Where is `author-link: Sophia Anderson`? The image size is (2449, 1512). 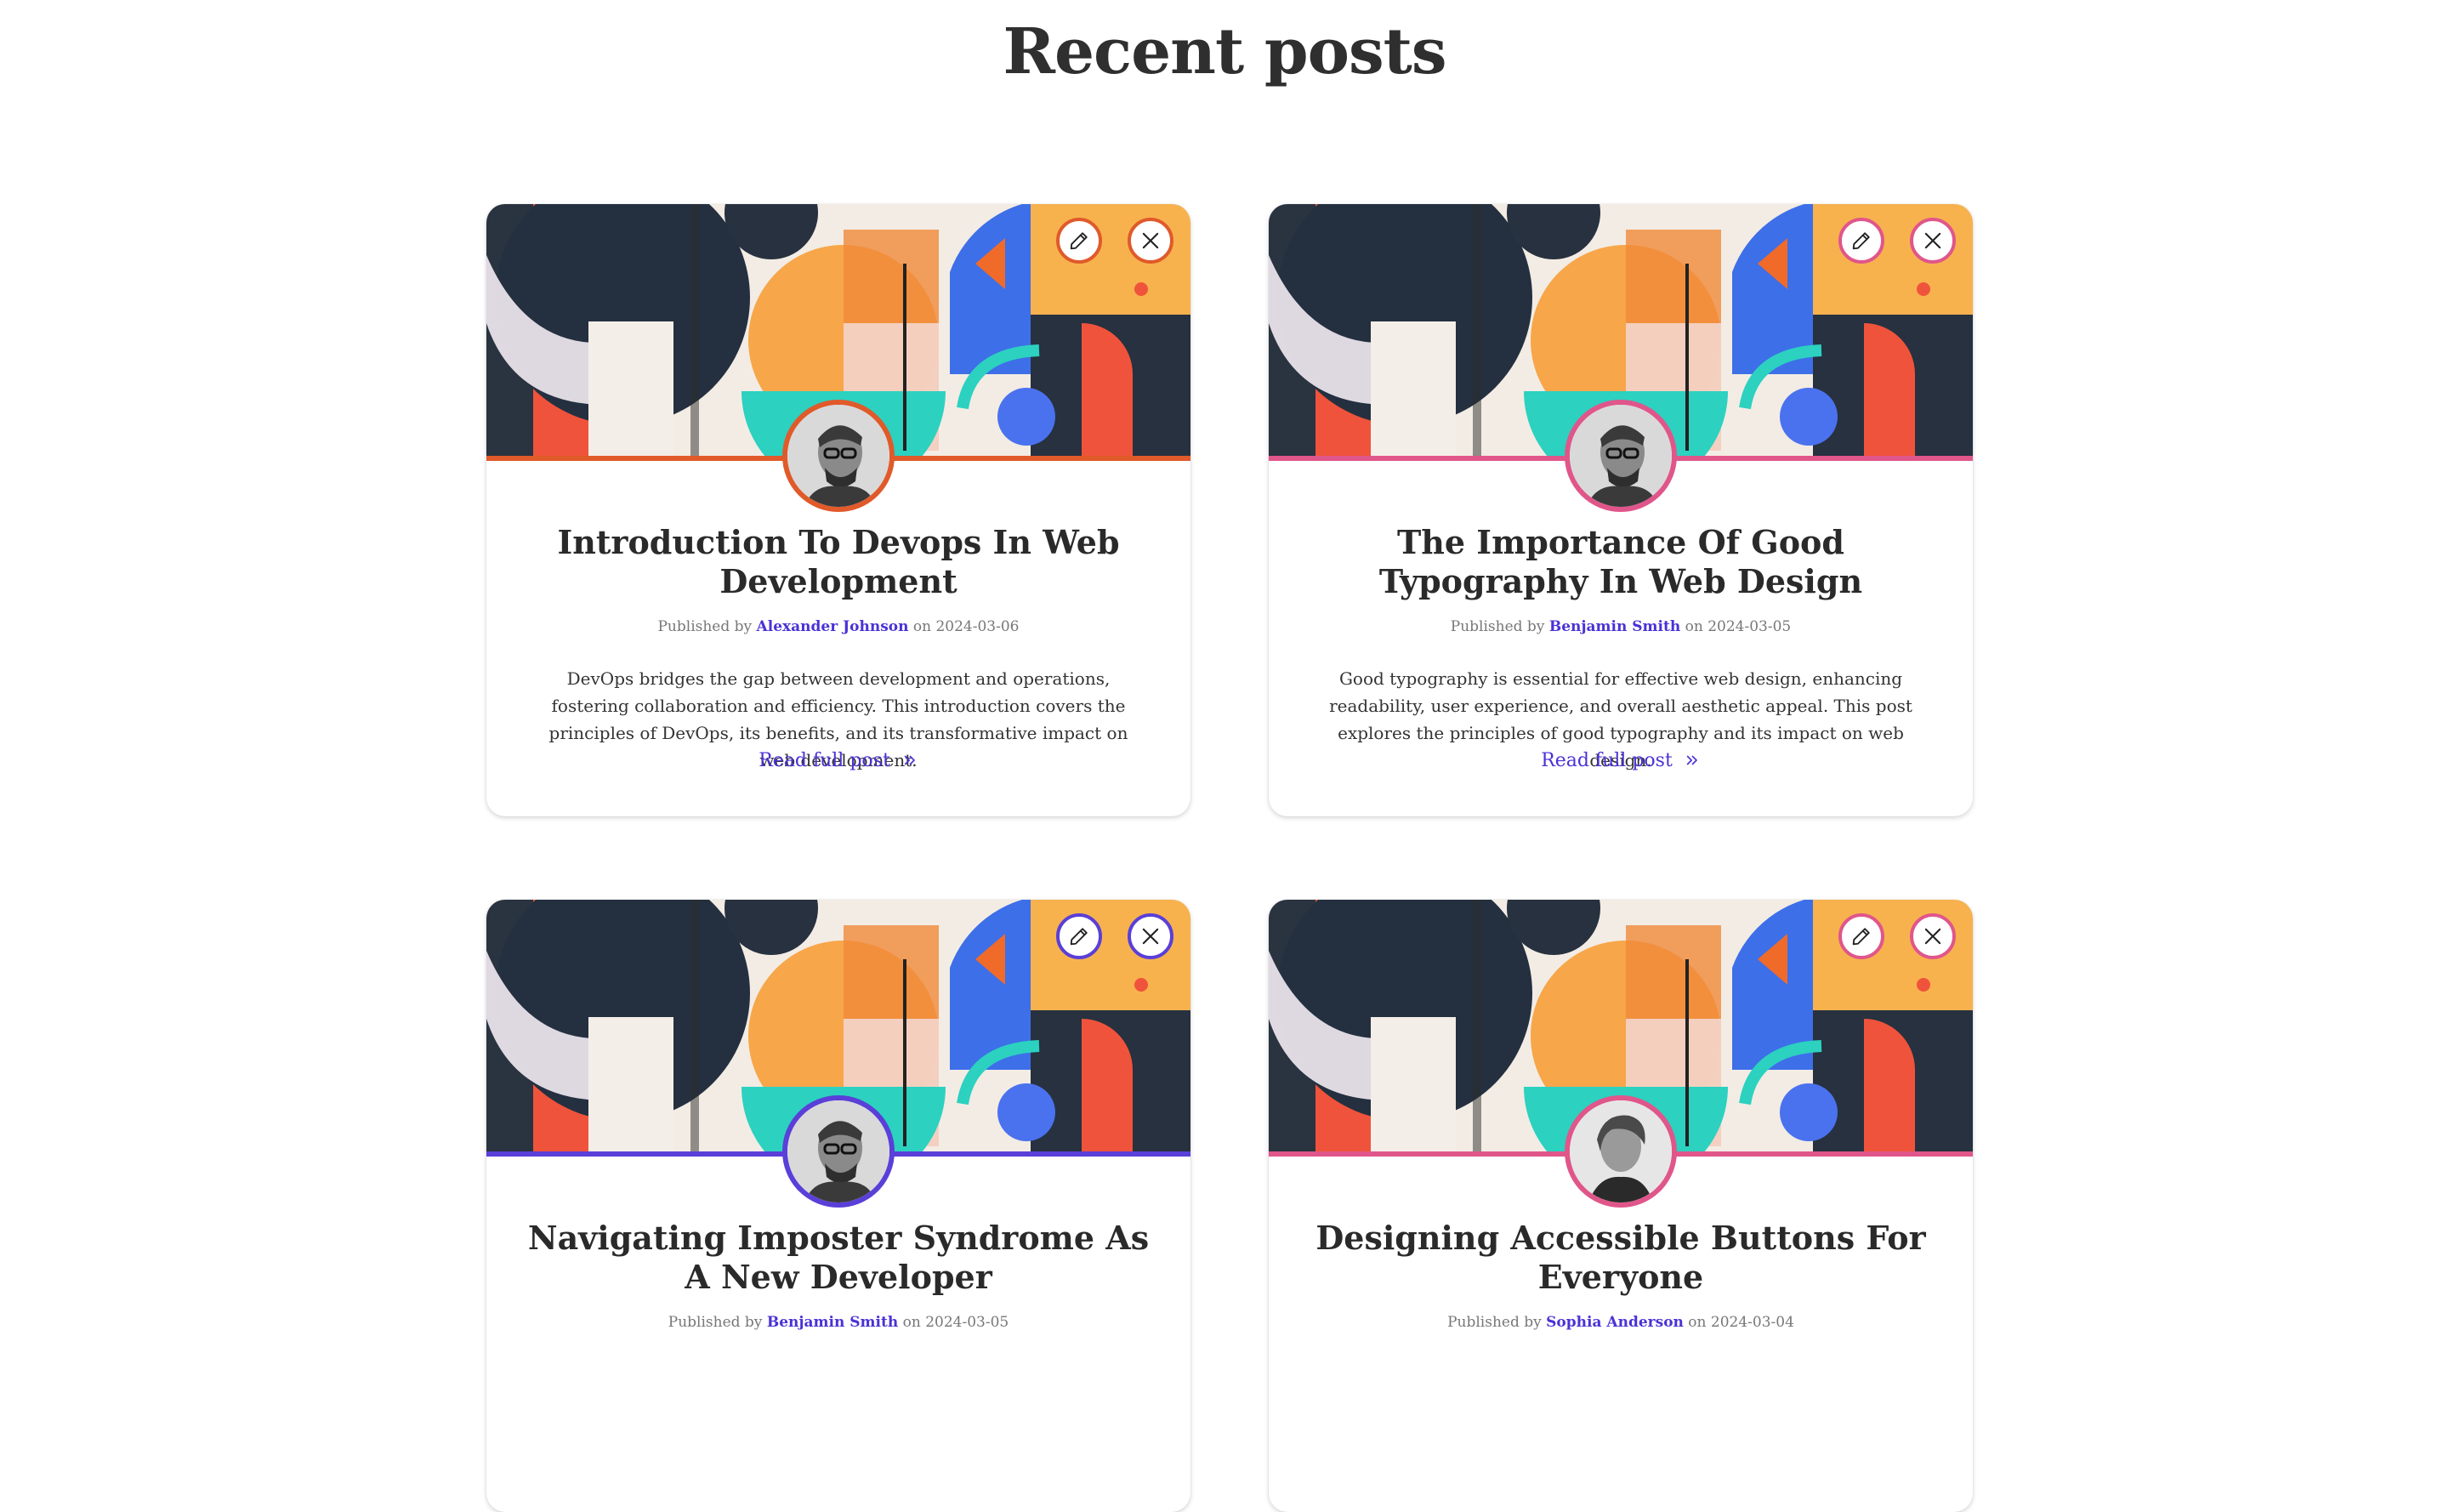 author-link: Sophia Anderson is located at coordinates (1615, 1322).